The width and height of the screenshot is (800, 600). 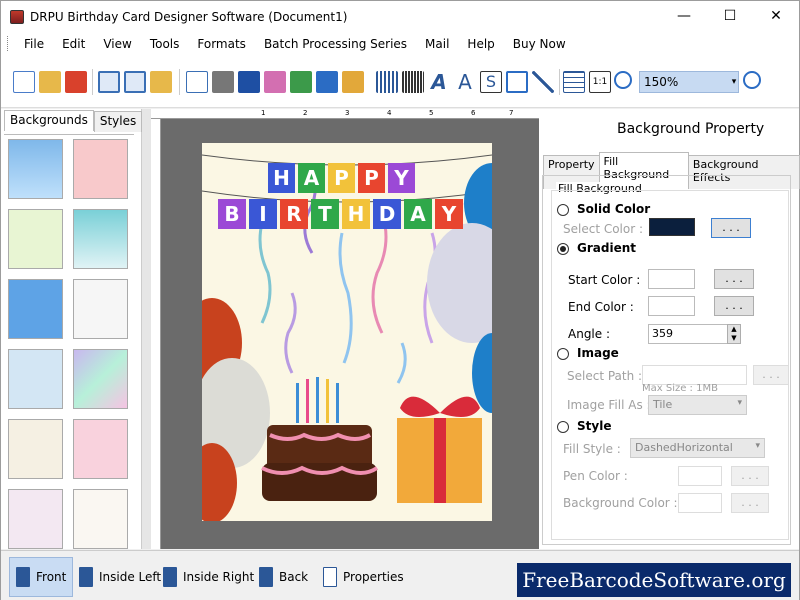 I want to click on end-color-swatch, so click(x=671, y=306).